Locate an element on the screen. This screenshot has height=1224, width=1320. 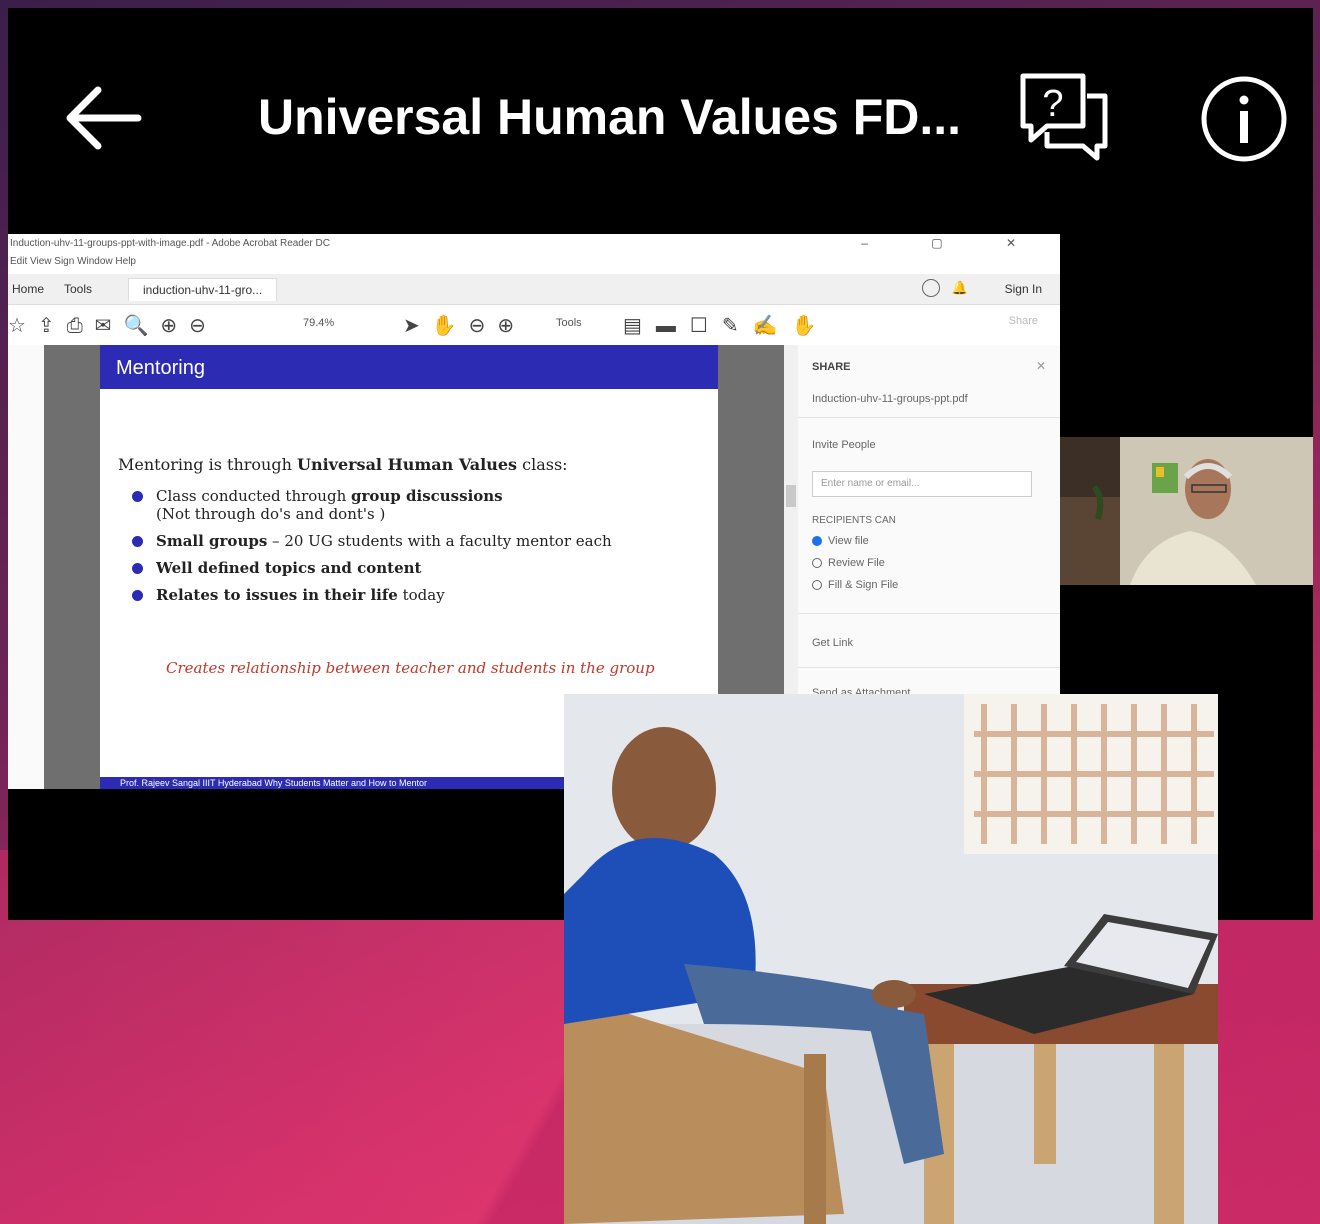
reader-menu-bar: Edit View Sign Window Help is located at coordinates (534, 265).